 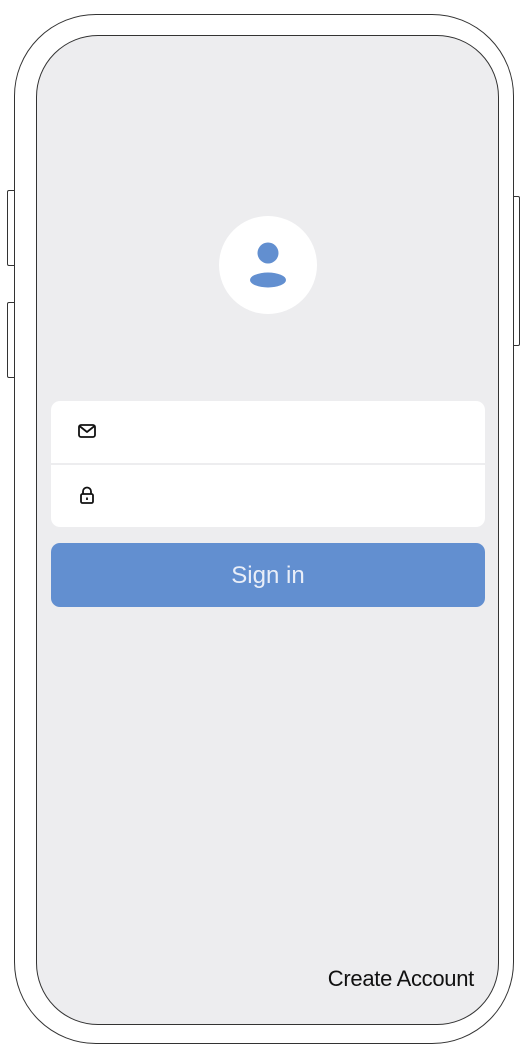 I want to click on avatar, so click(x=268, y=265).